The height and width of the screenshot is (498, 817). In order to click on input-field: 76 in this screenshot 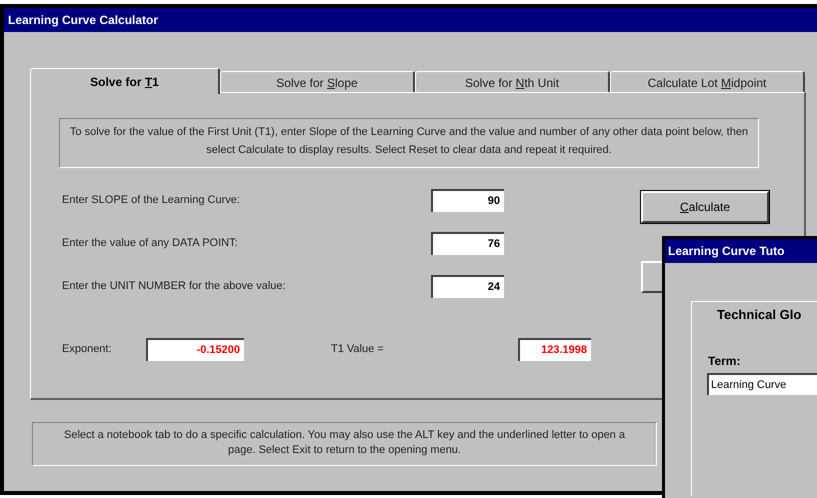, I will do `click(467, 243)`.